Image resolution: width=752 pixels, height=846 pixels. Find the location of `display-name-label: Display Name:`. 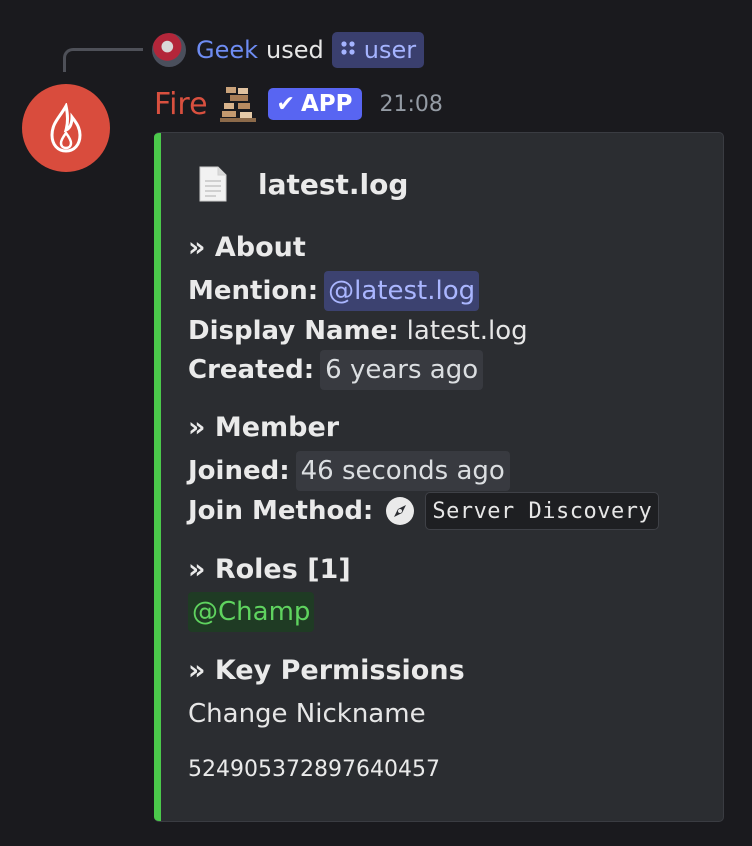

display-name-label: Display Name: is located at coordinates (293, 331).